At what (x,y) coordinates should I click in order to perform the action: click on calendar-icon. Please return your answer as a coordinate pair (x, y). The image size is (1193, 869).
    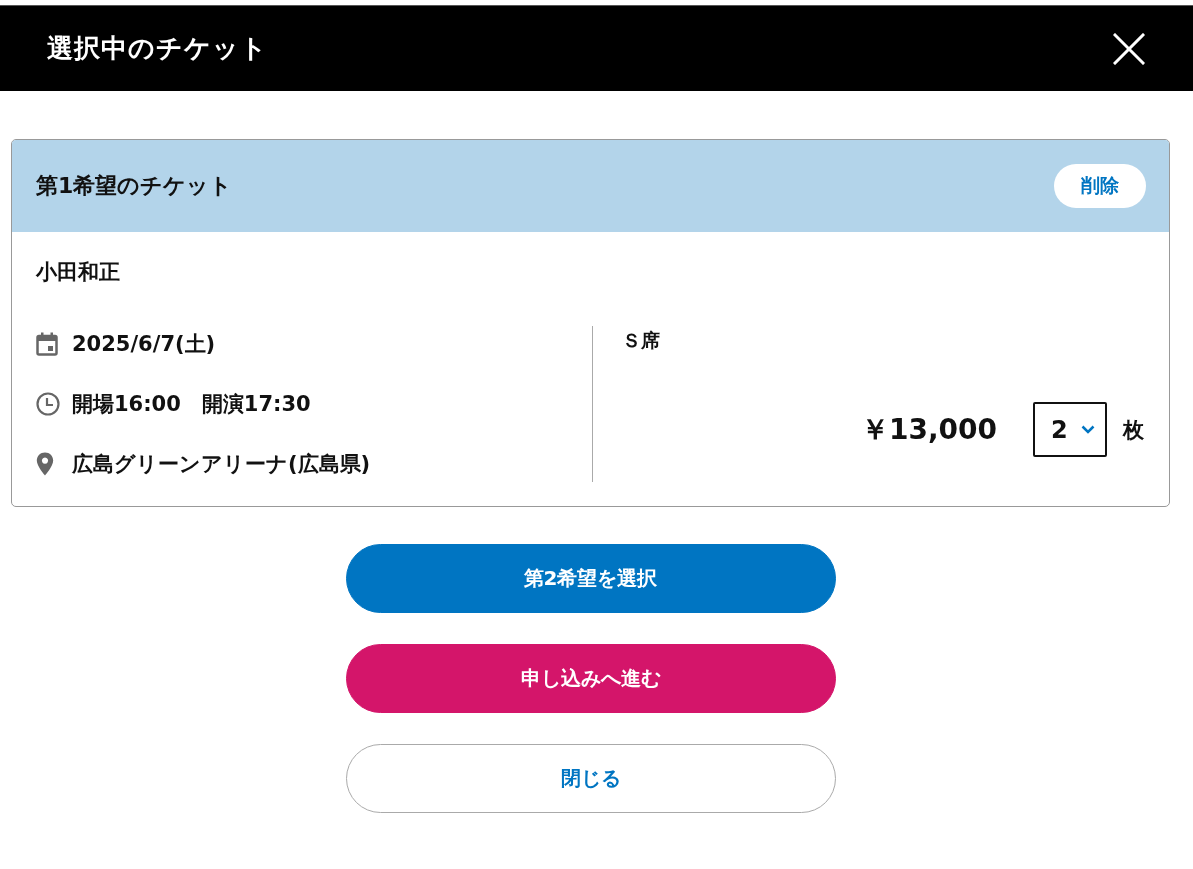
    Looking at the image, I should click on (47, 344).